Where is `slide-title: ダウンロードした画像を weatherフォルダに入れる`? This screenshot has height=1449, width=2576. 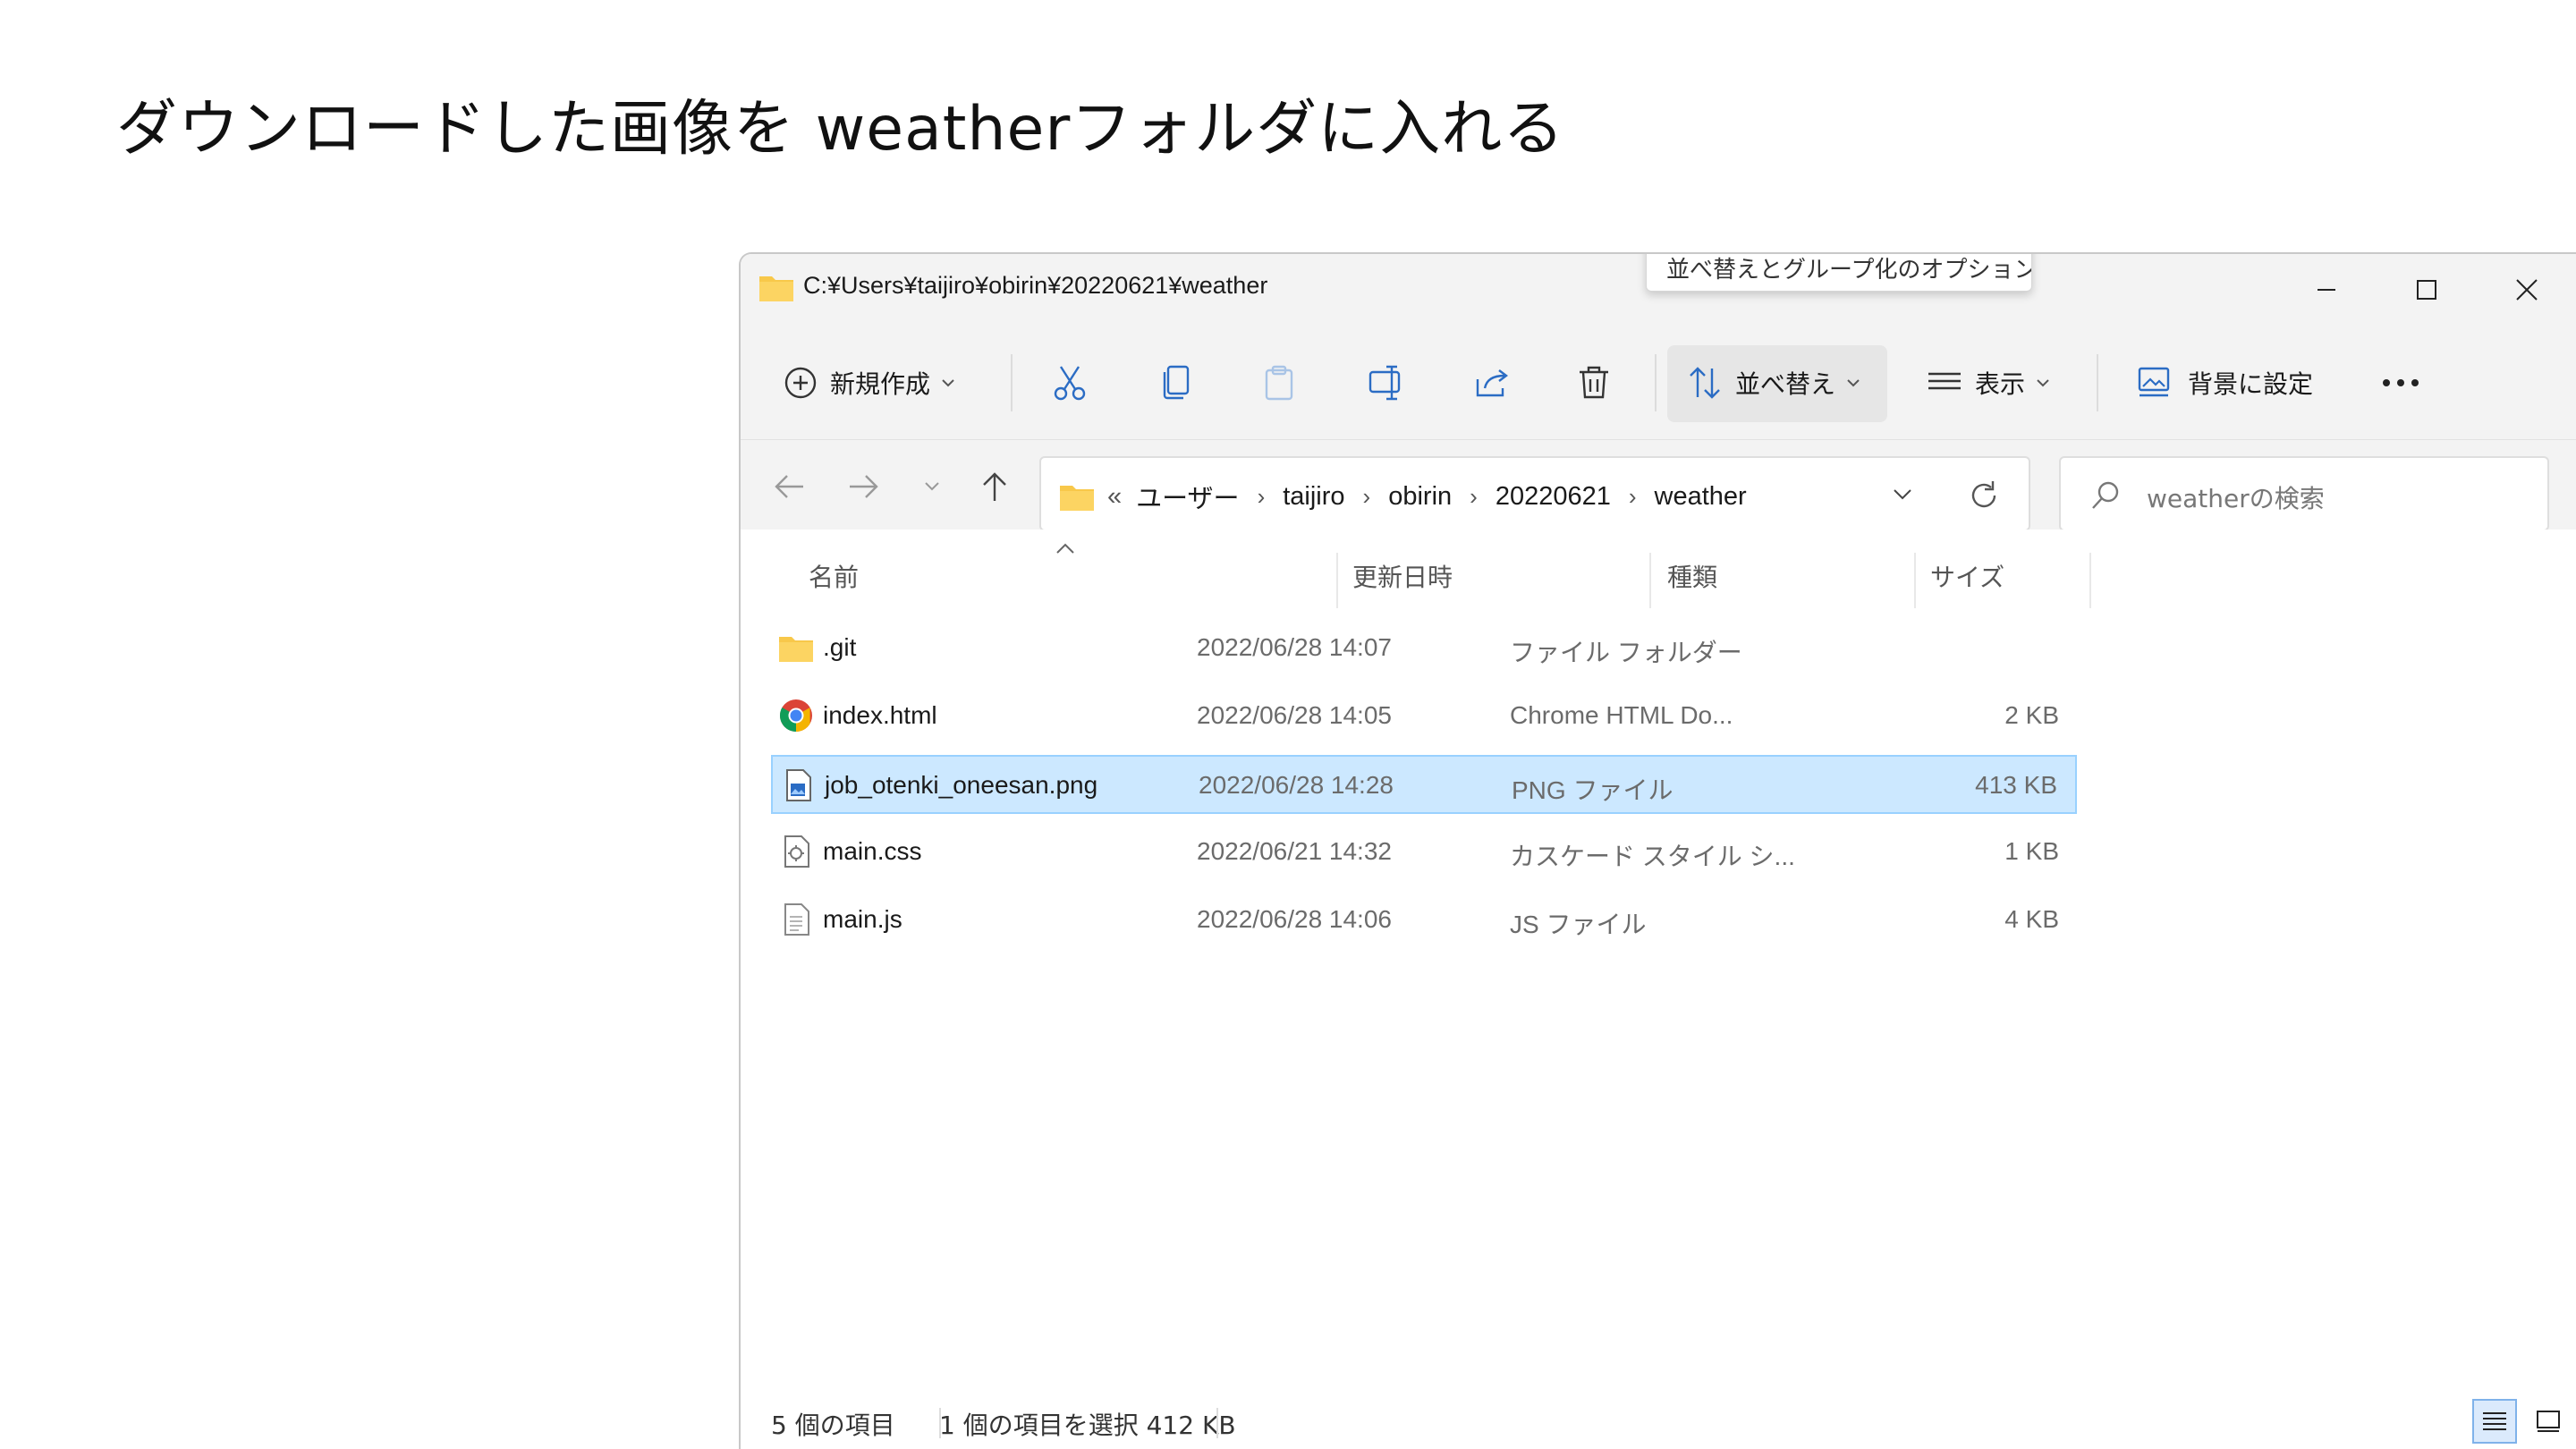 slide-title: ダウンロードした画像を weatherフォルダに入れる is located at coordinates (840, 129).